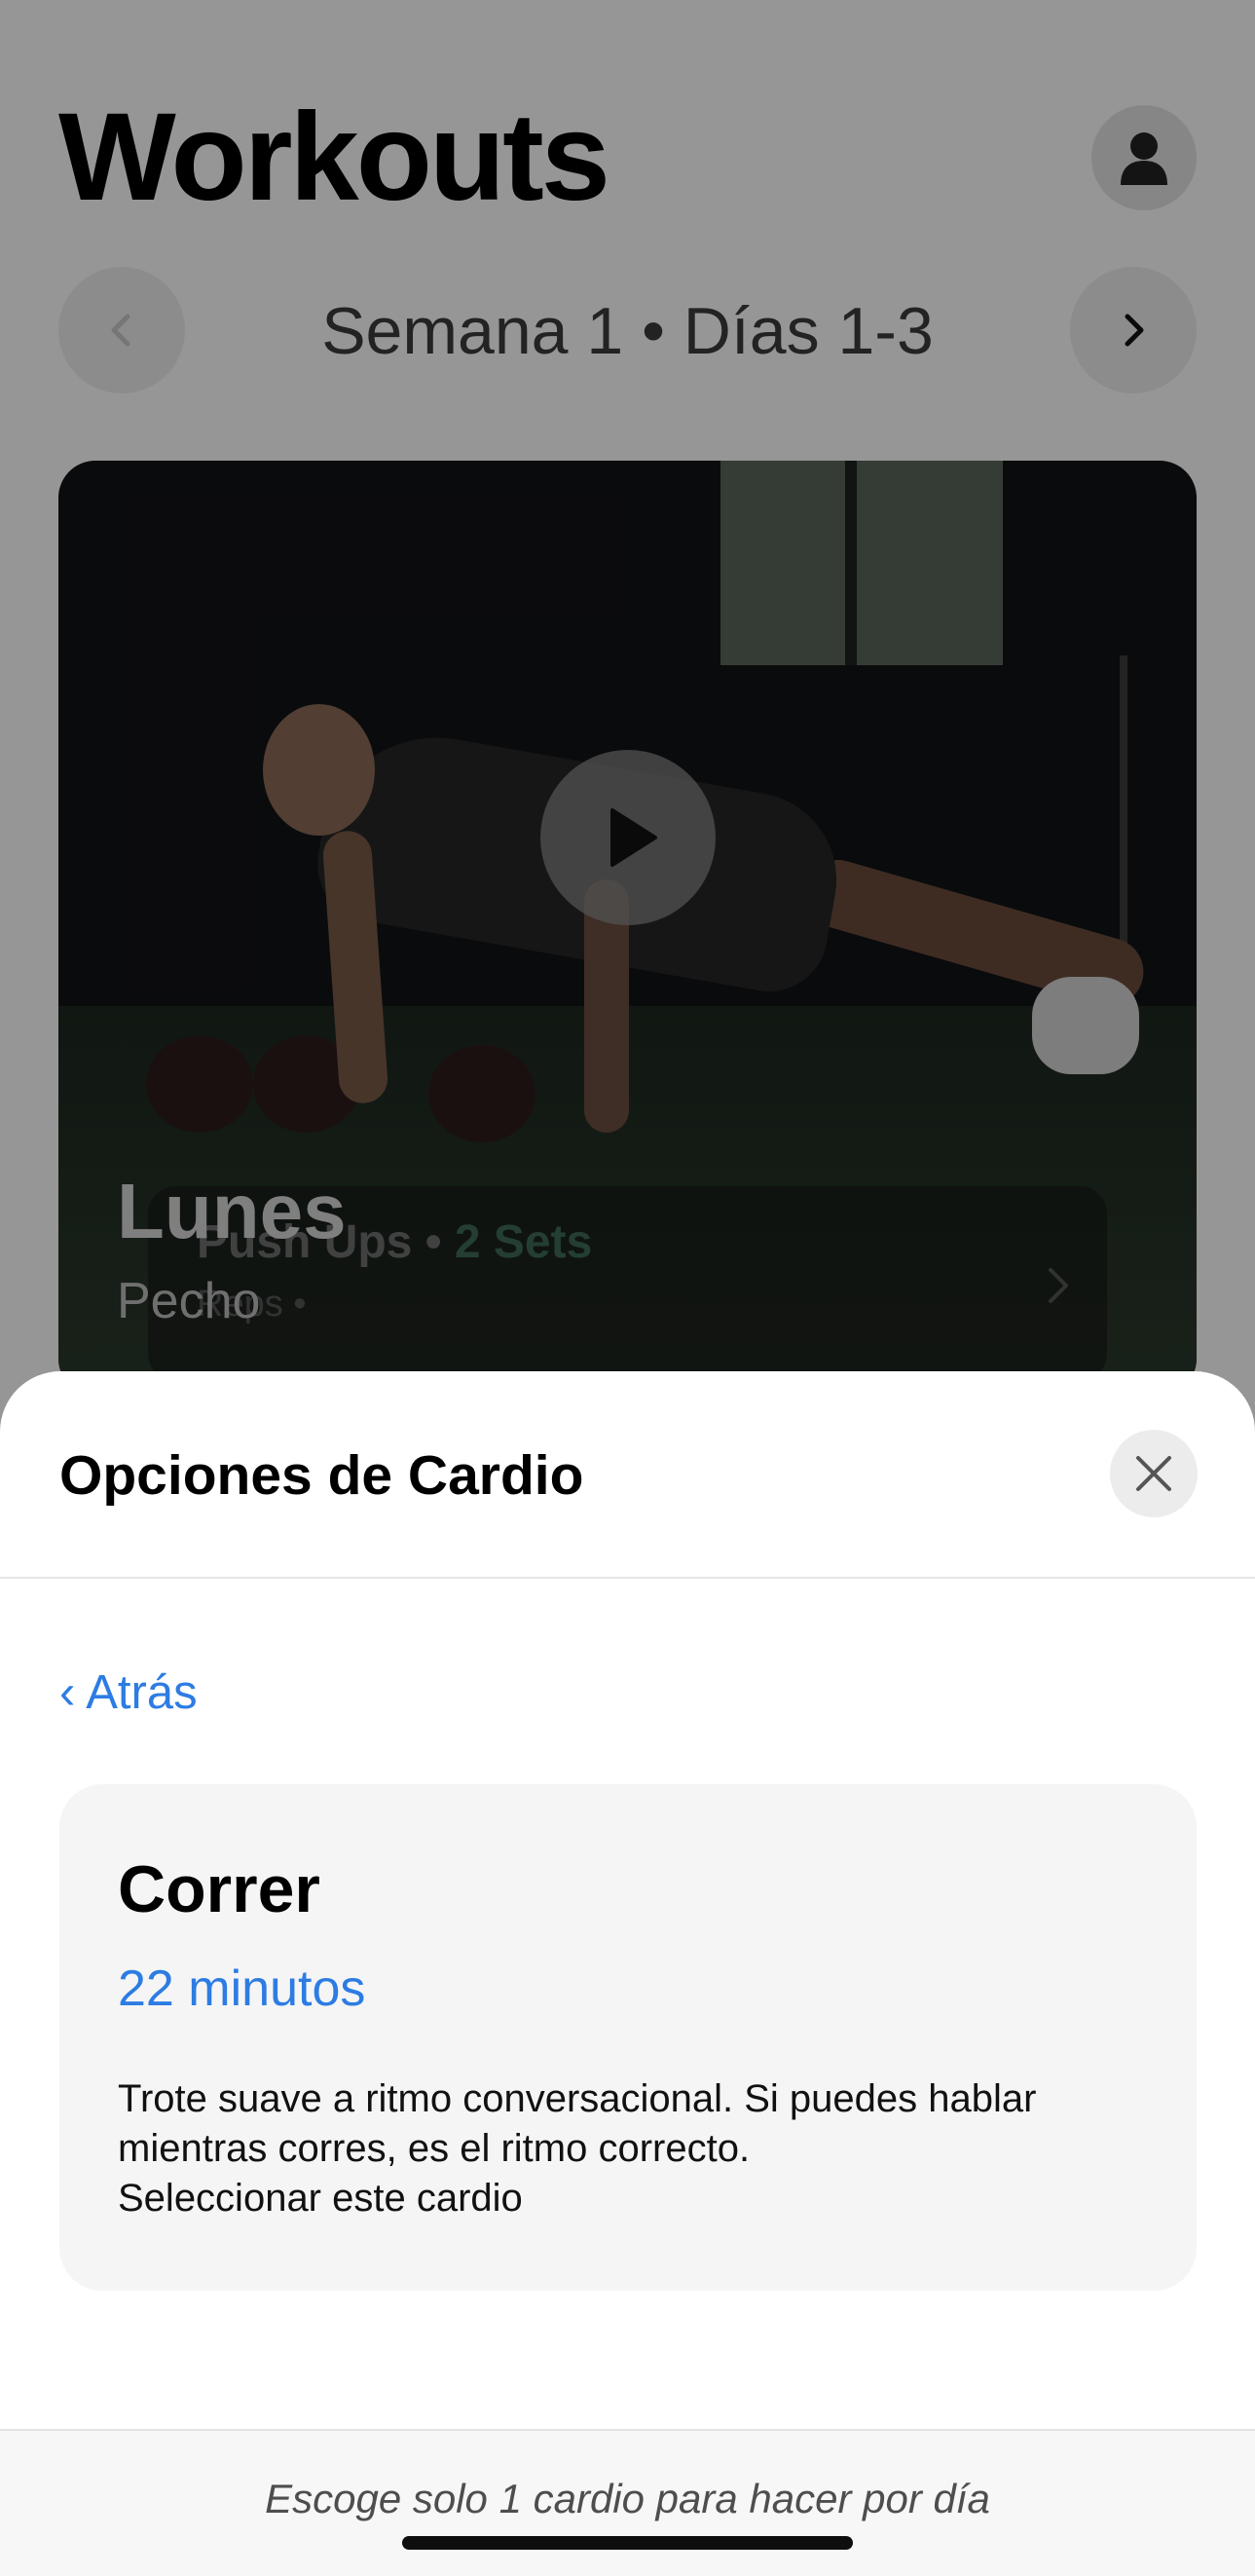  What do you see at coordinates (320, 2198) in the screenshot?
I see `select-cardio-button: Seleccionar este cardio` at bounding box center [320, 2198].